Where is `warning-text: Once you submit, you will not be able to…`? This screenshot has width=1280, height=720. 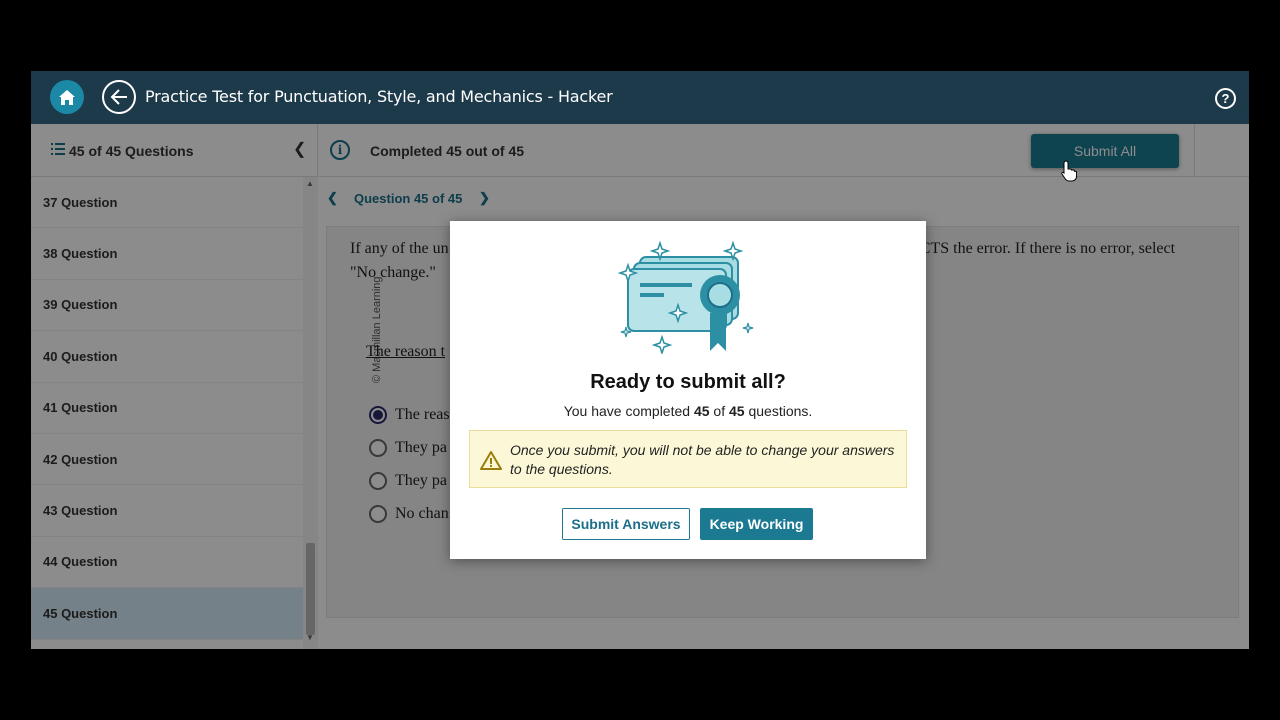
warning-text: Once you submit, you will not be able to… is located at coordinates (702, 459).